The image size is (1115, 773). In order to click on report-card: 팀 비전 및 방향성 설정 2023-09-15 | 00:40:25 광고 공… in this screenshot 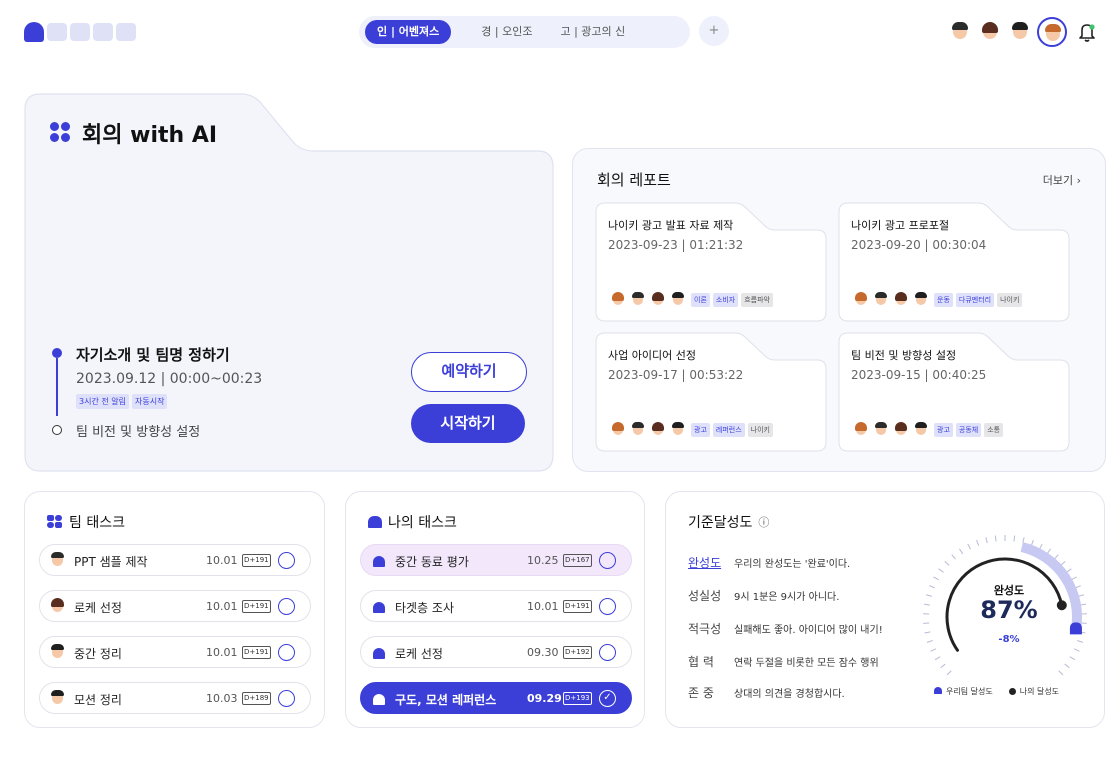, I will do `click(954, 392)`.